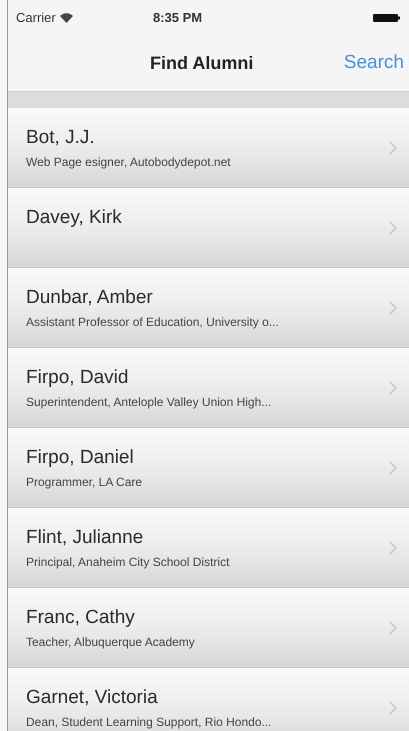 Image resolution: width=409 pixels, height=731 pixels. Describe the element at coordinates (81, 618) in the screenshot. I see `alumni-name: Franc, Cathy` at that location.